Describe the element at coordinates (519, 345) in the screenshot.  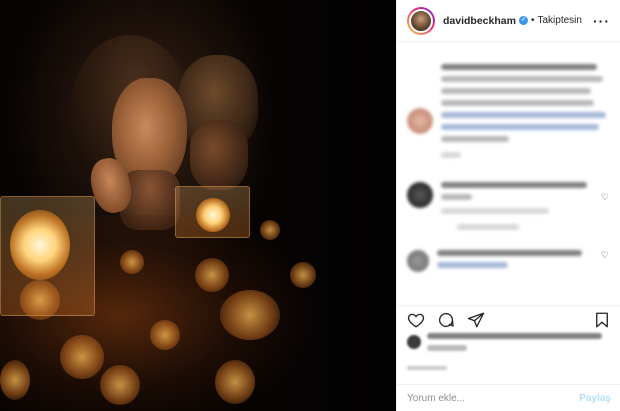
I see `likes-text-blurred` at that location.